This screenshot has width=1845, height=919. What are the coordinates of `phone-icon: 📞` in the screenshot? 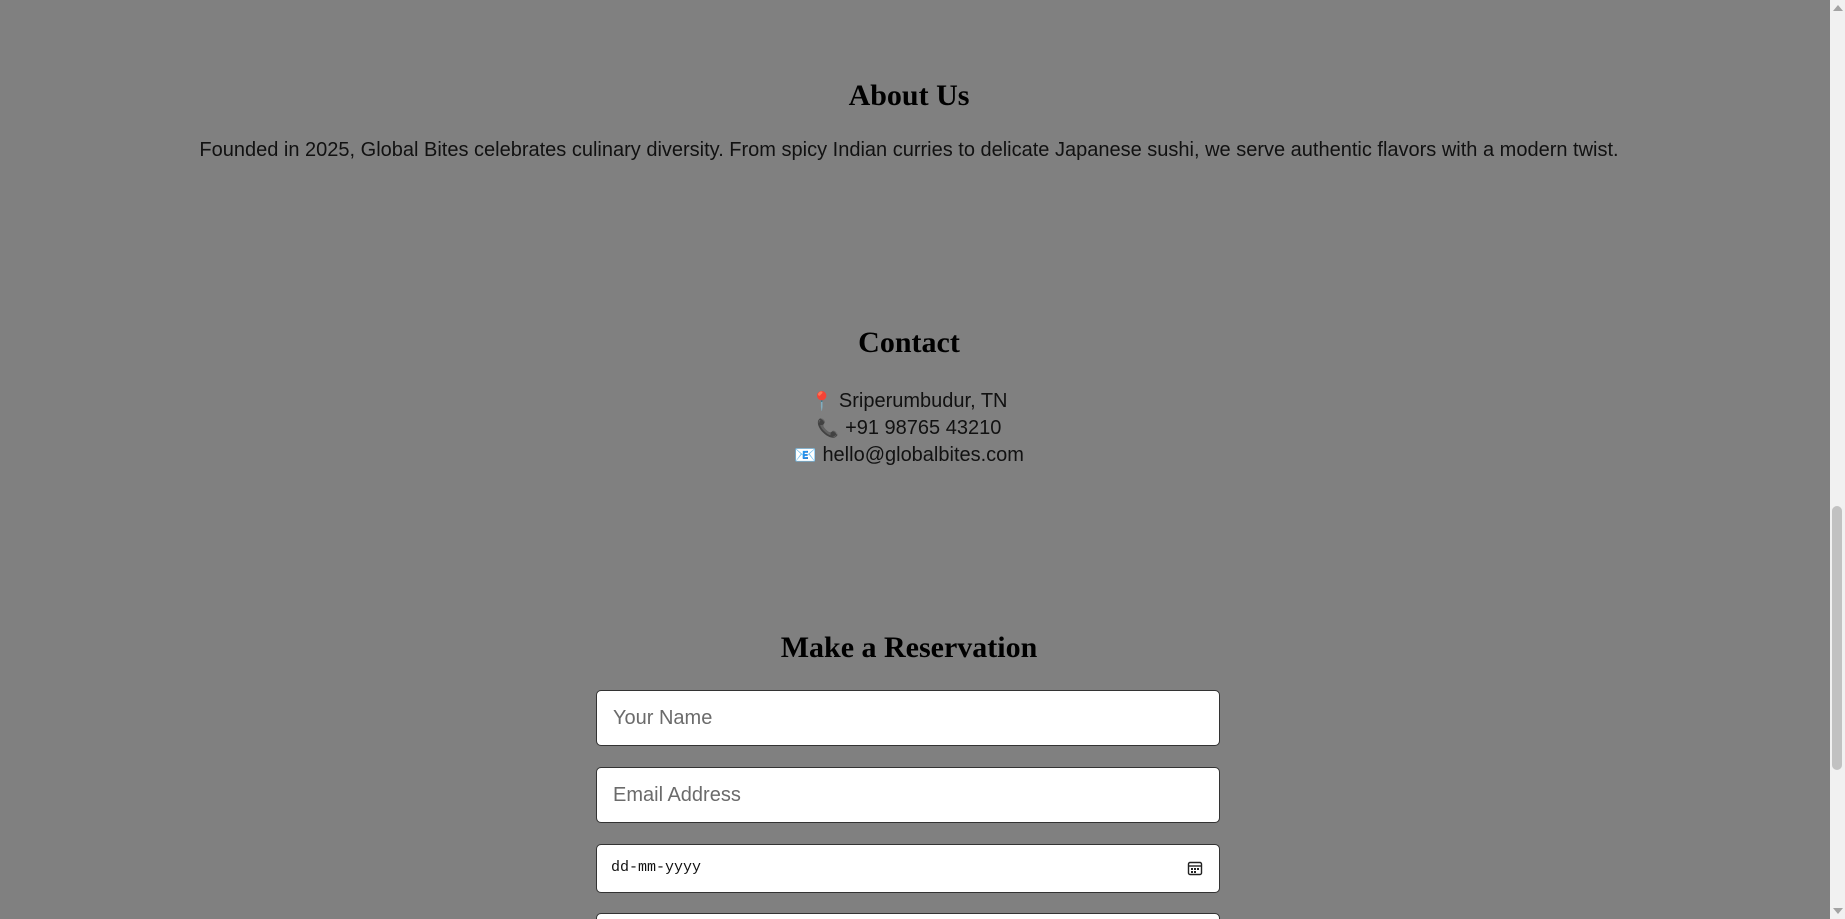 It's located at (828, 428).